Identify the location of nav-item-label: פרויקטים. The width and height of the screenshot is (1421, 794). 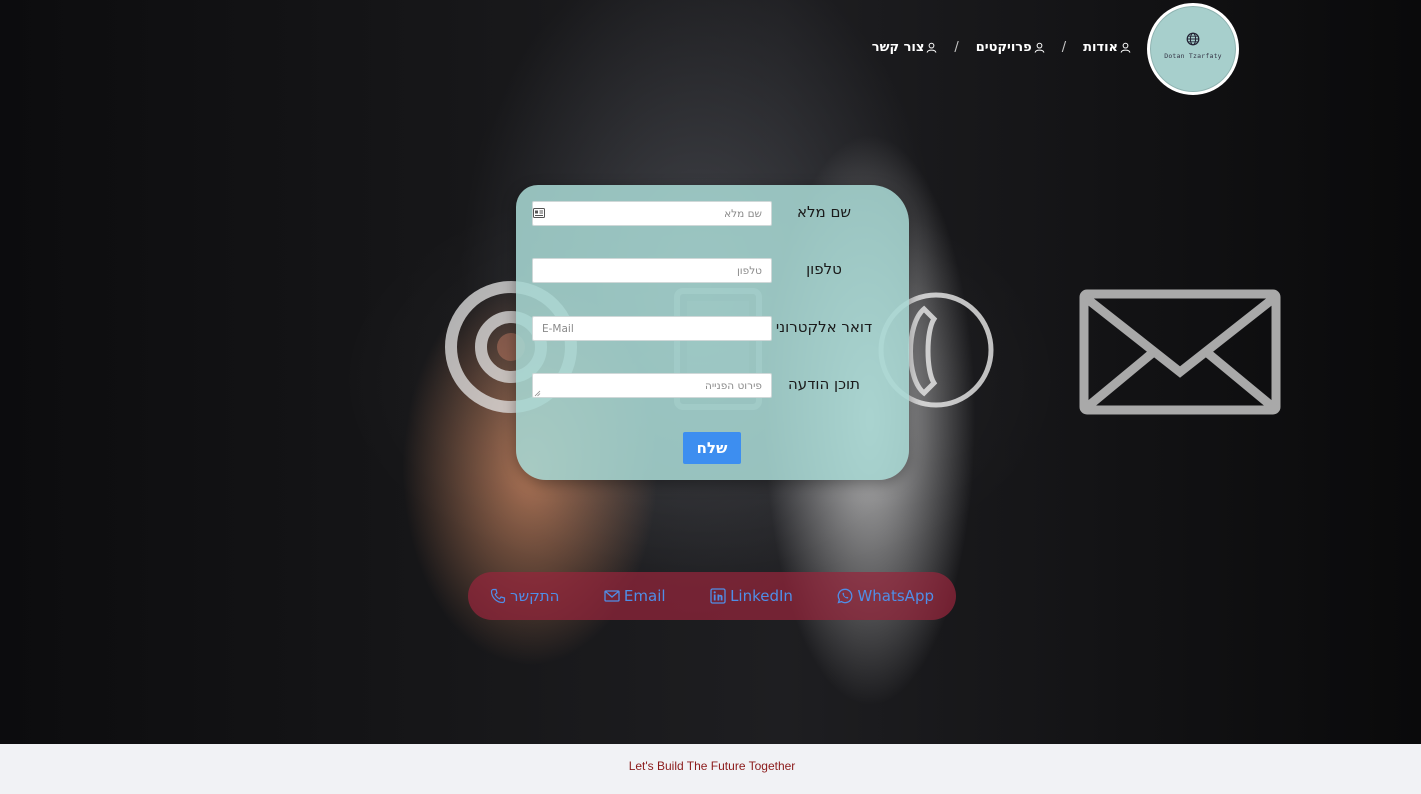
(1003, 47).